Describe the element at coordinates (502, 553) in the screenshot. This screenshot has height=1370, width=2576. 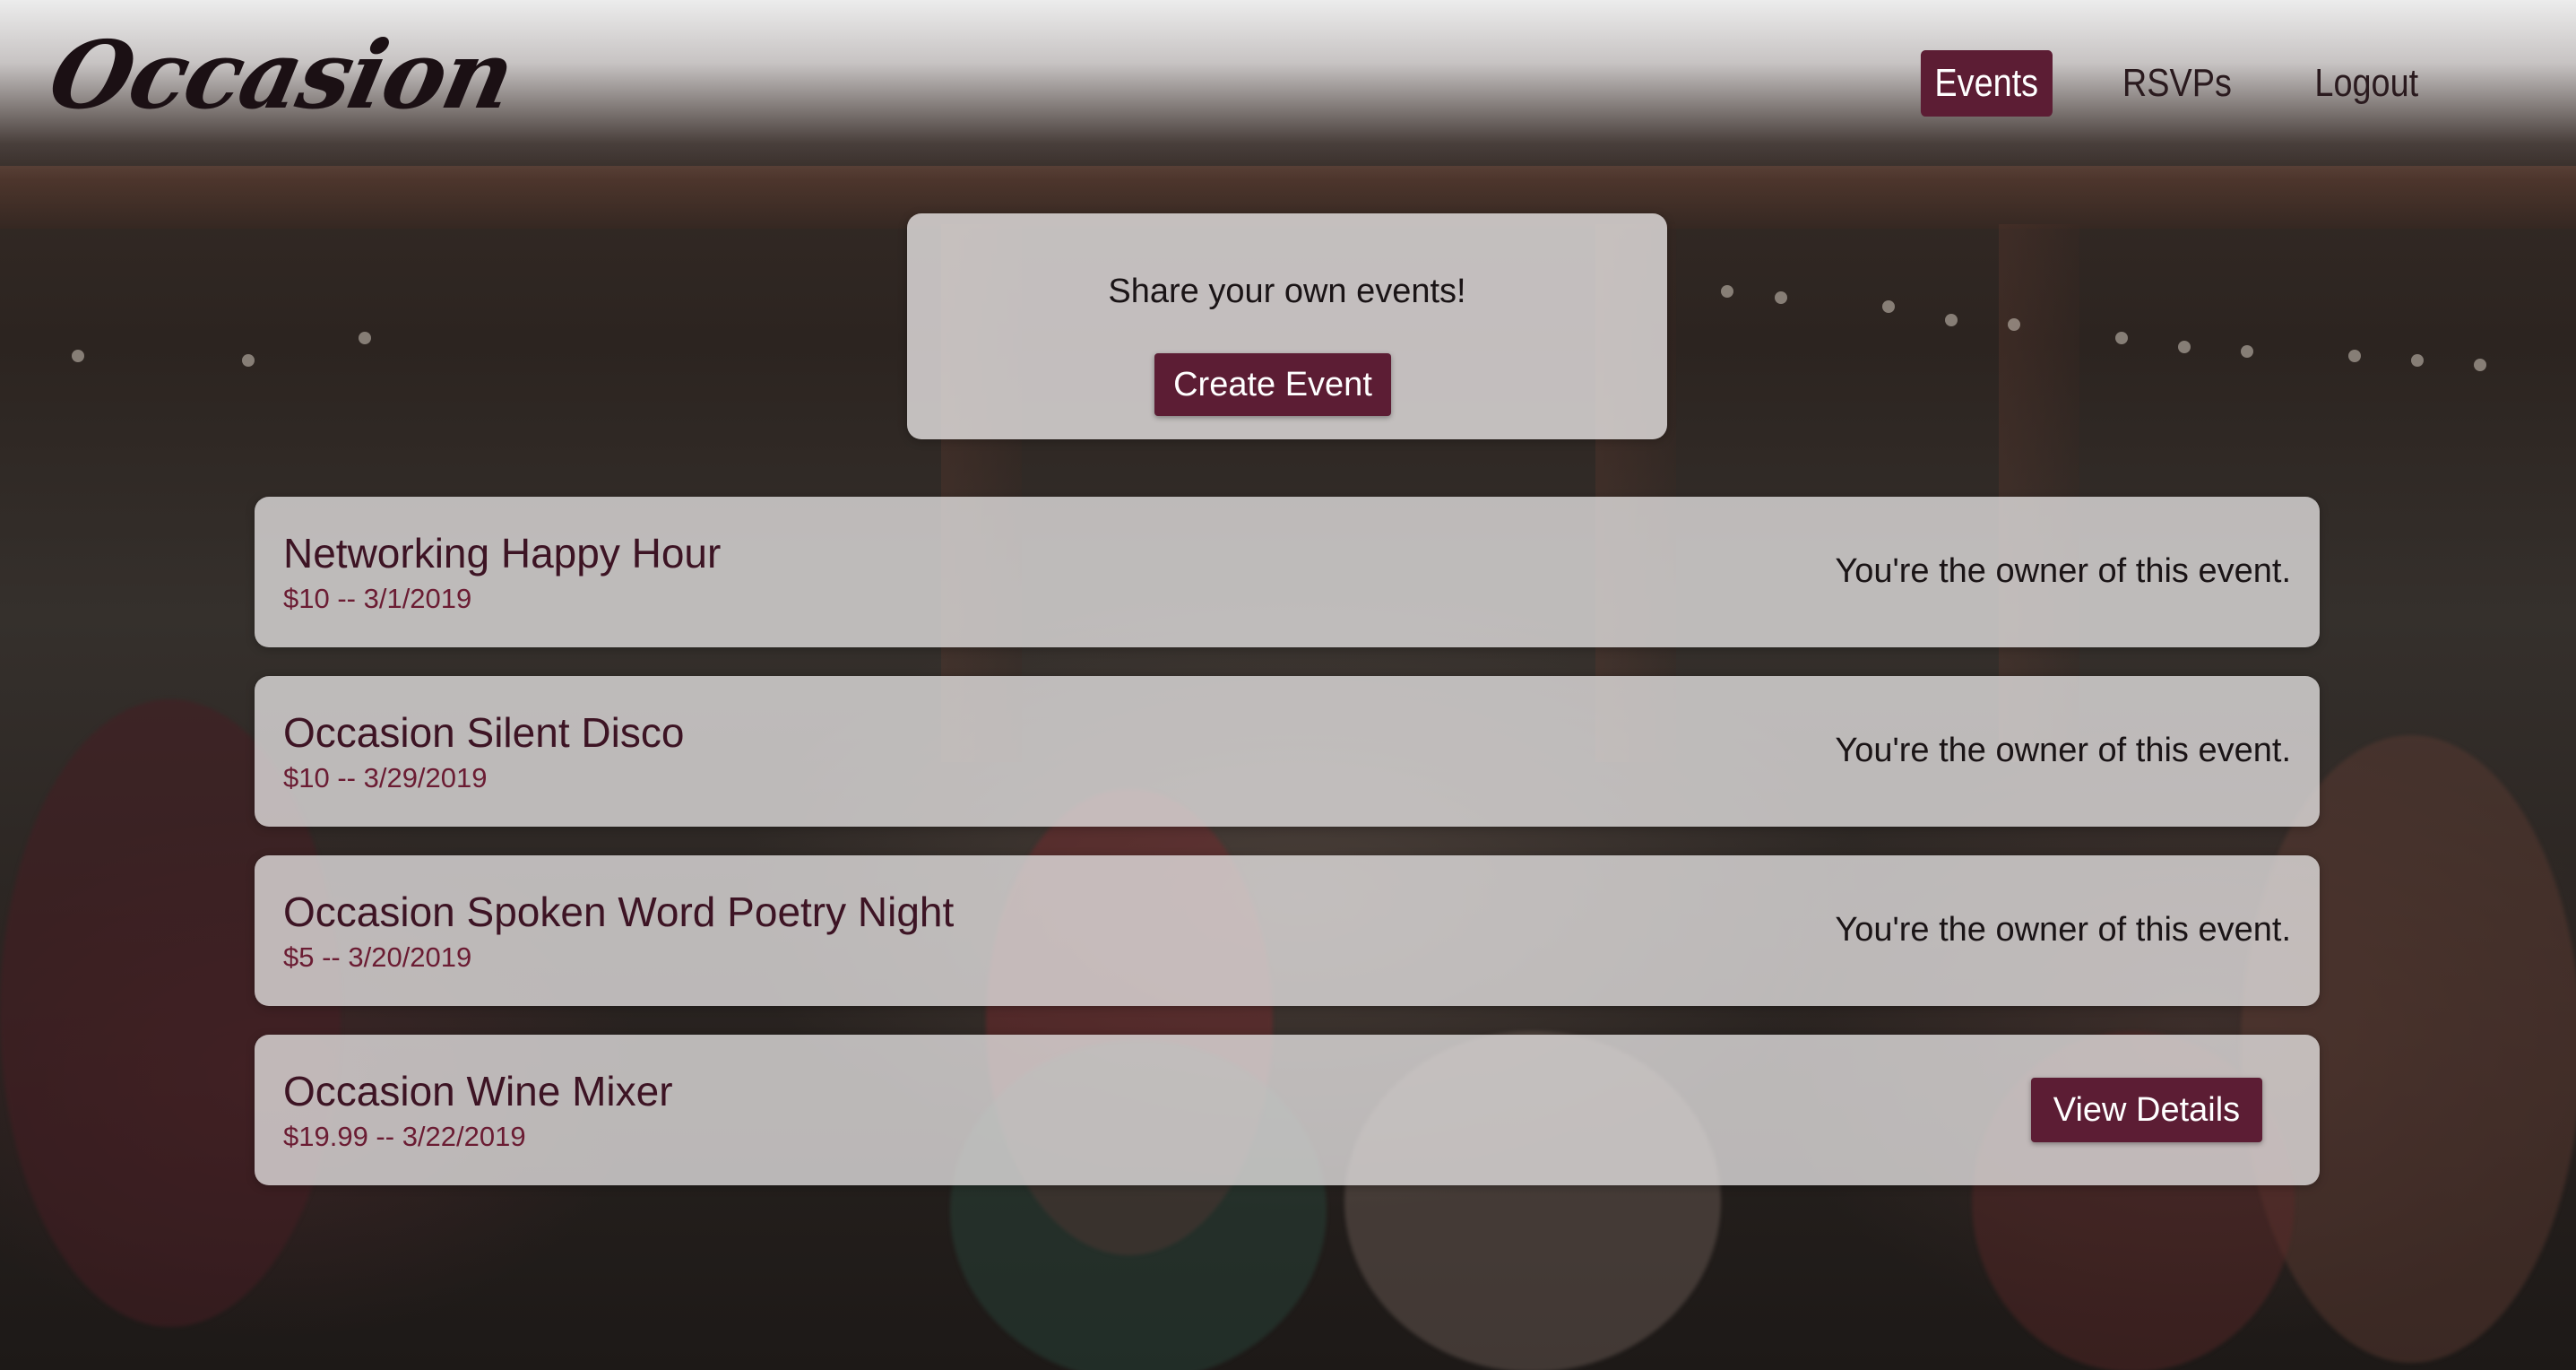
I see `event-title: Networking Happy Hour` at that location.